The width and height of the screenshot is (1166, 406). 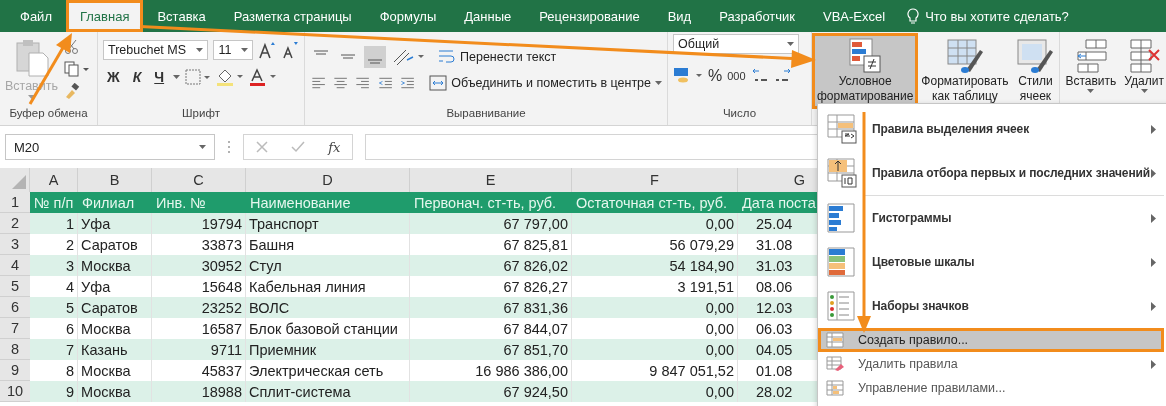 What do you see at coordinates (181, 16) in the screenshot?
I see `ribbon-tab: Вставка` at bounding box center [181, 16].